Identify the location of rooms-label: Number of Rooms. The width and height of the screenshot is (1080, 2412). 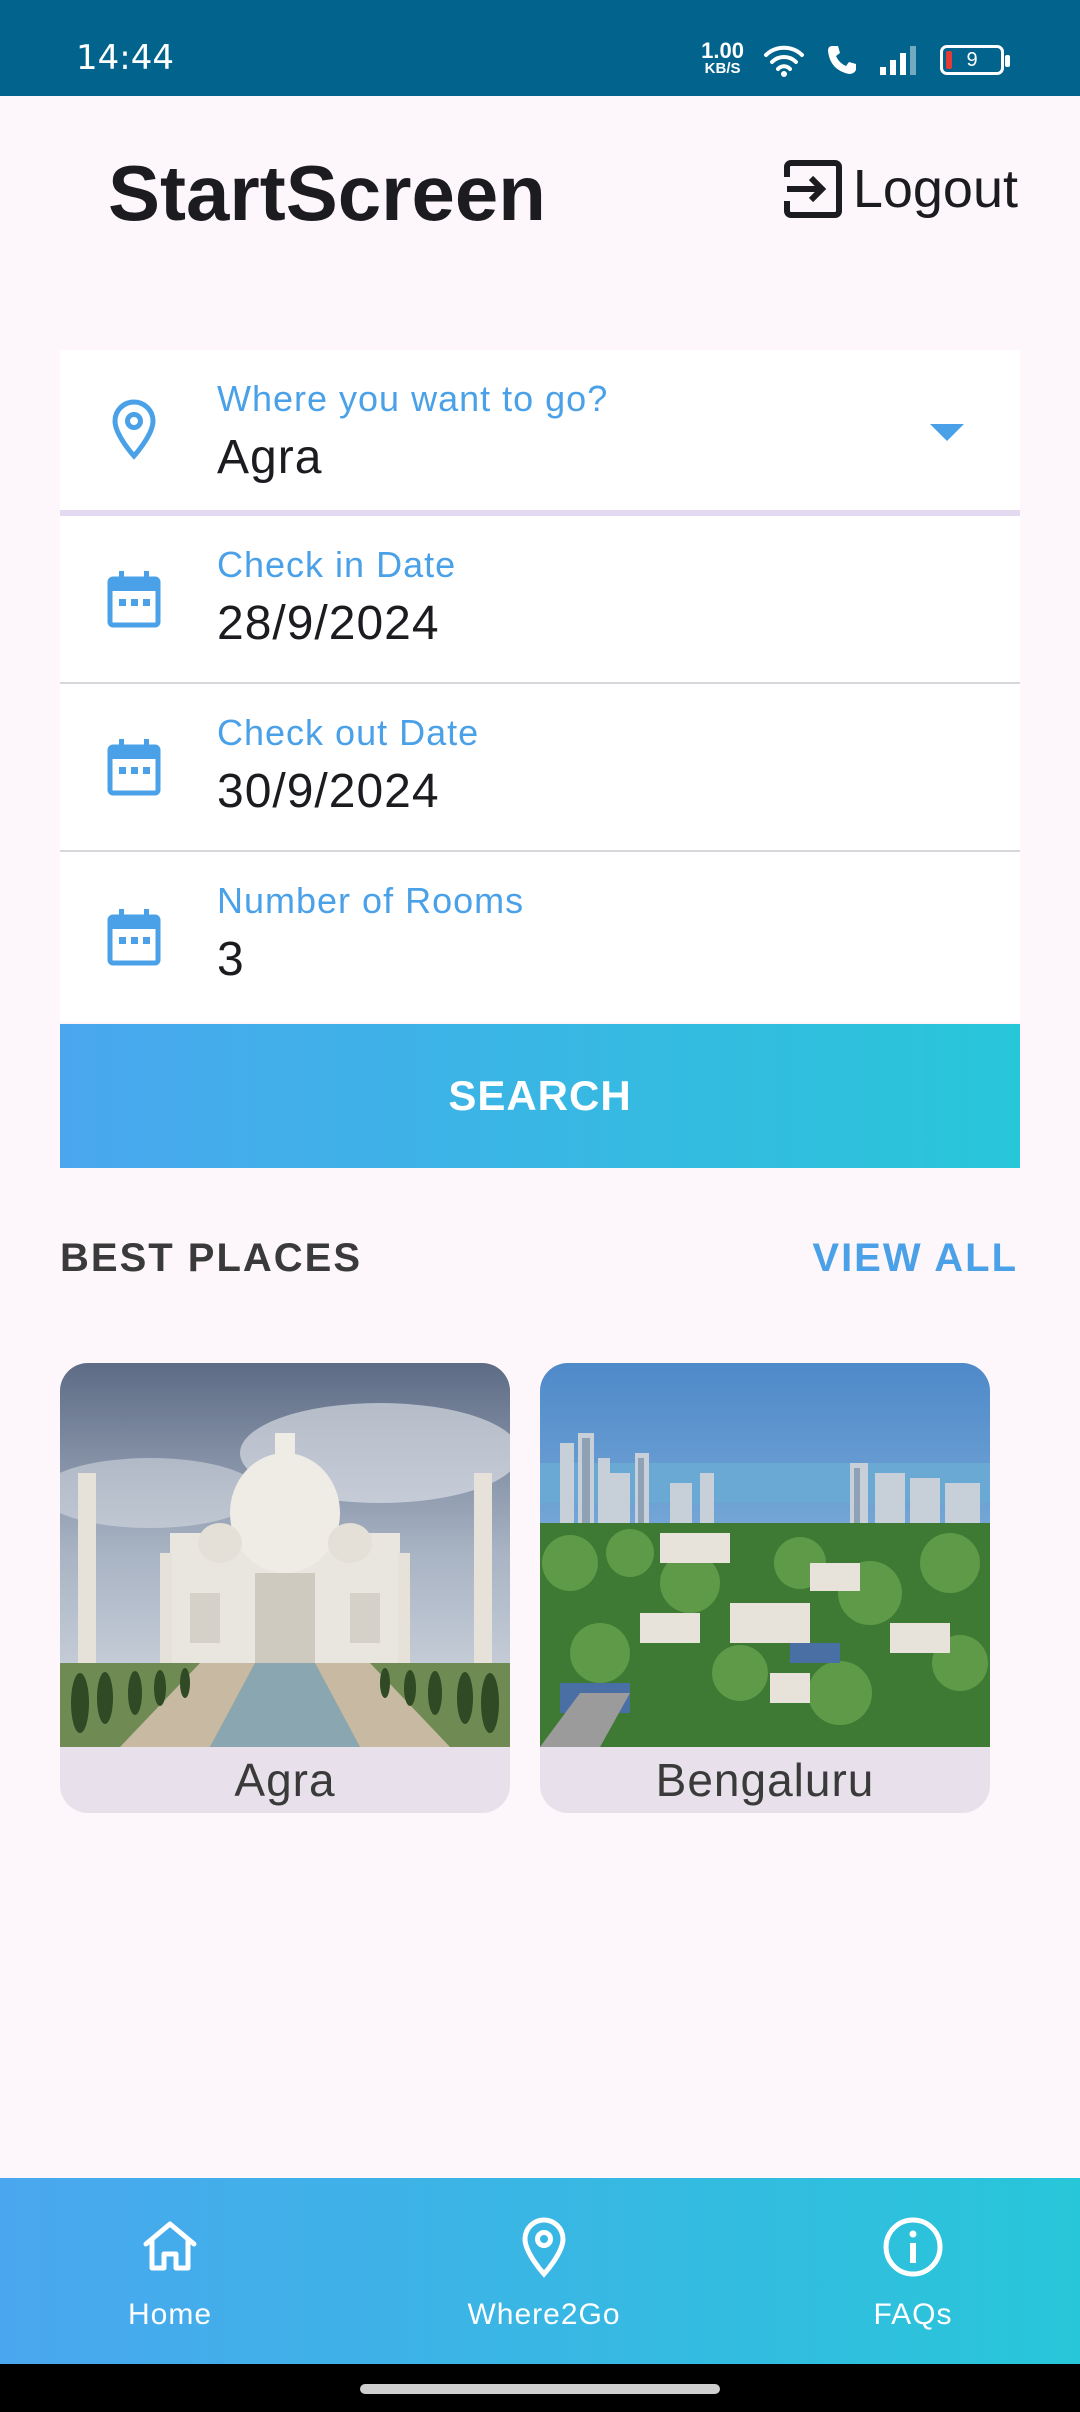
(371, 900).